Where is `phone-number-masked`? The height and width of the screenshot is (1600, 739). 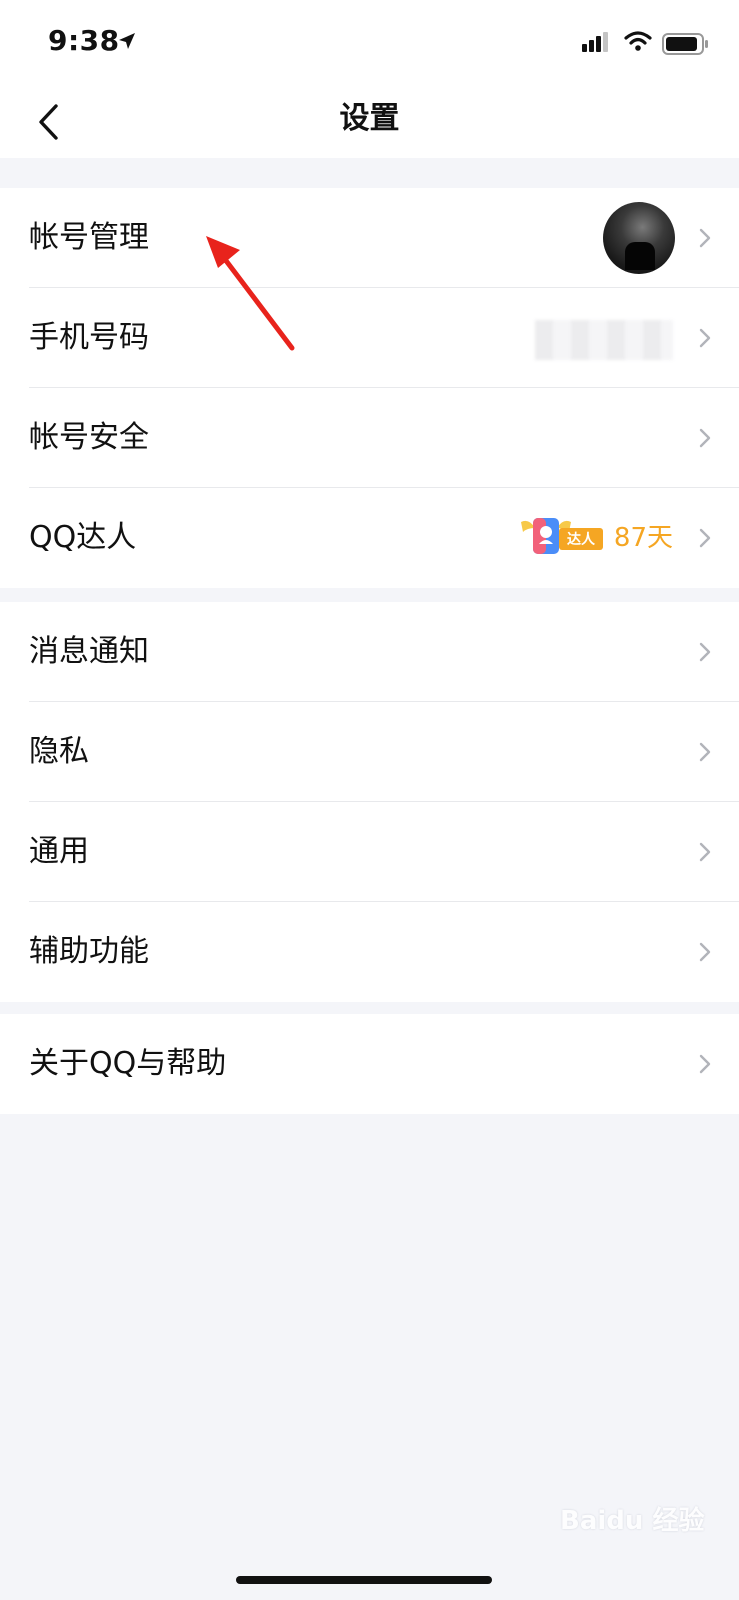 phone-number-masked is located at coordinates (604, 340).